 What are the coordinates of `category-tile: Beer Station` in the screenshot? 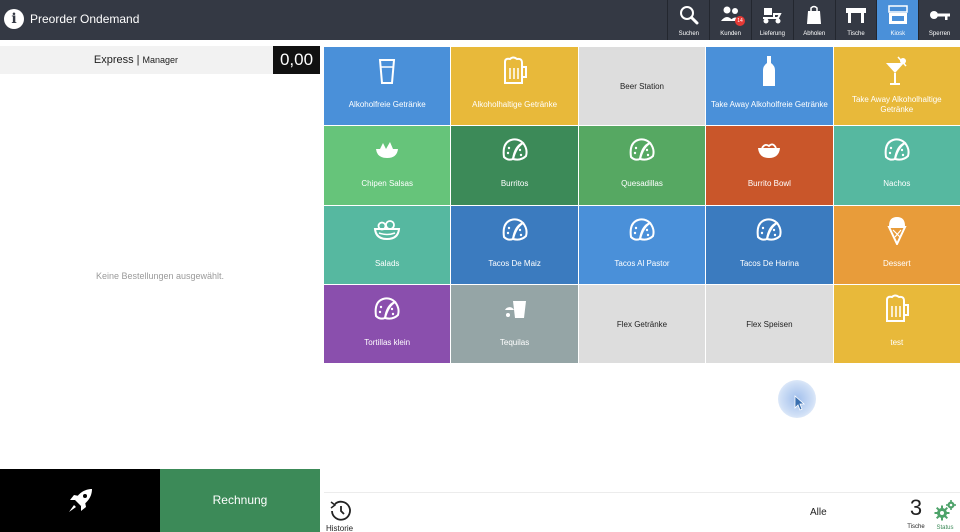 It's located at (642, 86).